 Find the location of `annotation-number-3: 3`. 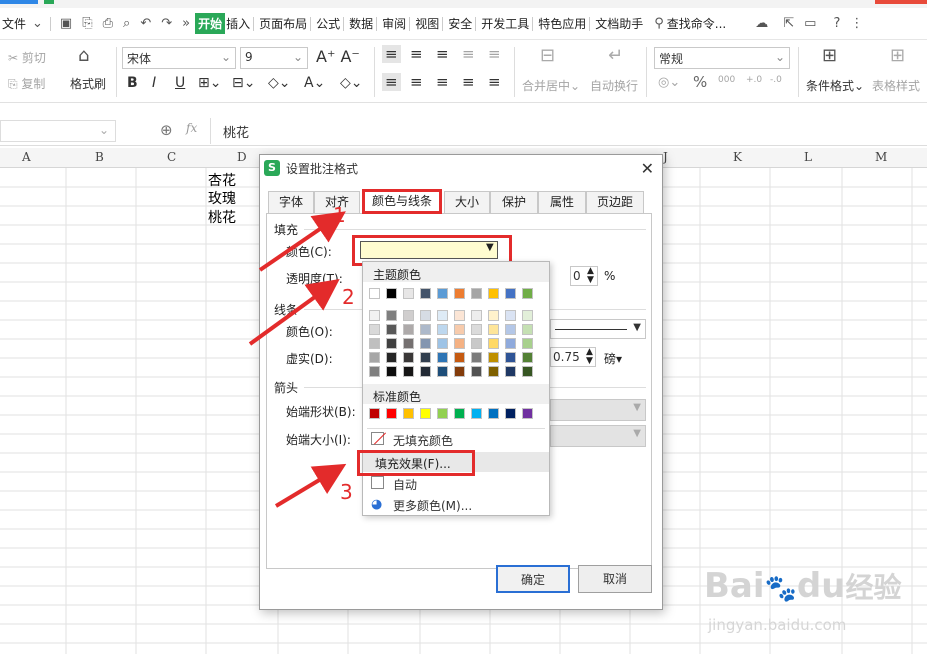

annotation-number-3: 3 is located at coordinates (346, 492).